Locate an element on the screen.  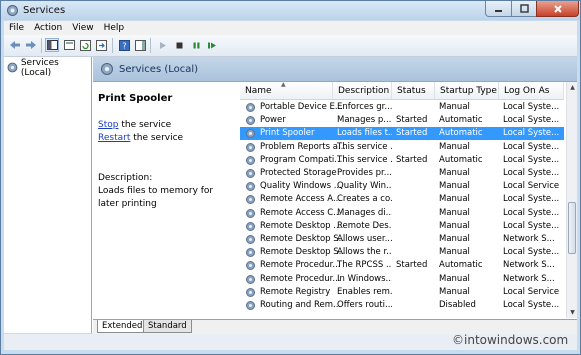
menu-action: Action is located at coordinates (48, 28).